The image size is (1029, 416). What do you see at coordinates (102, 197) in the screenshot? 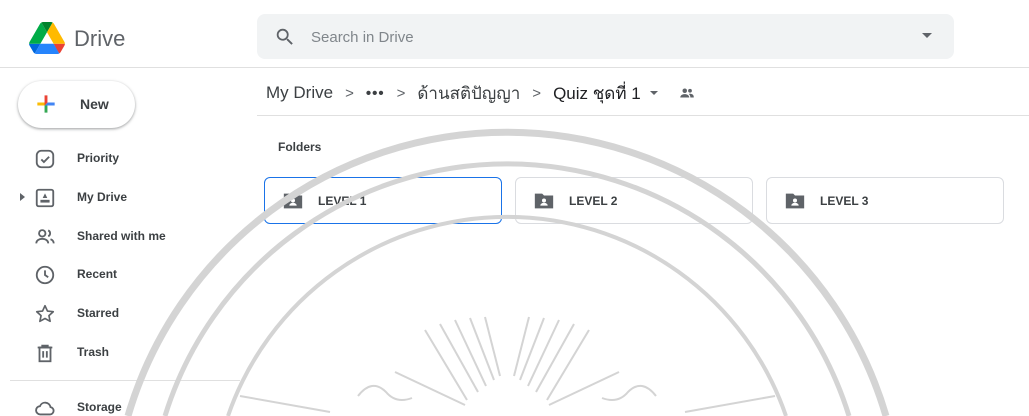
I see `sidebar-item-label: My Drive` at bounding box center [102, 197].